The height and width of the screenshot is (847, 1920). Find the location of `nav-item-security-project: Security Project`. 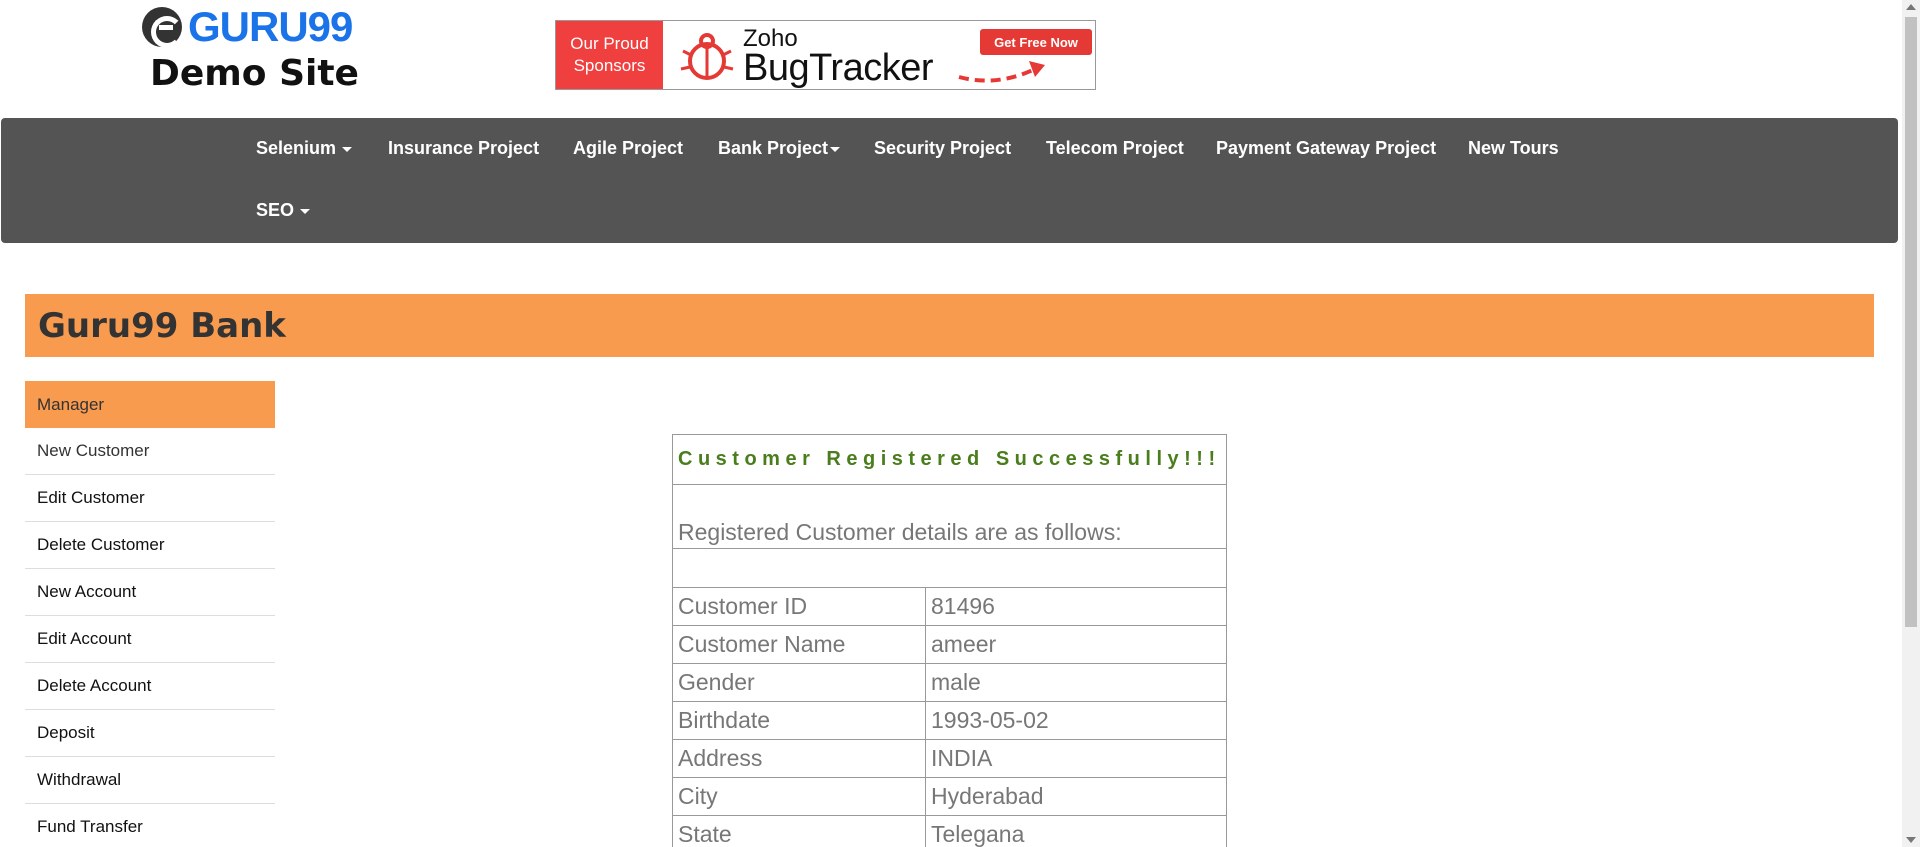

nav-item-security-project: Security Project is located at coordinates (942, 148).